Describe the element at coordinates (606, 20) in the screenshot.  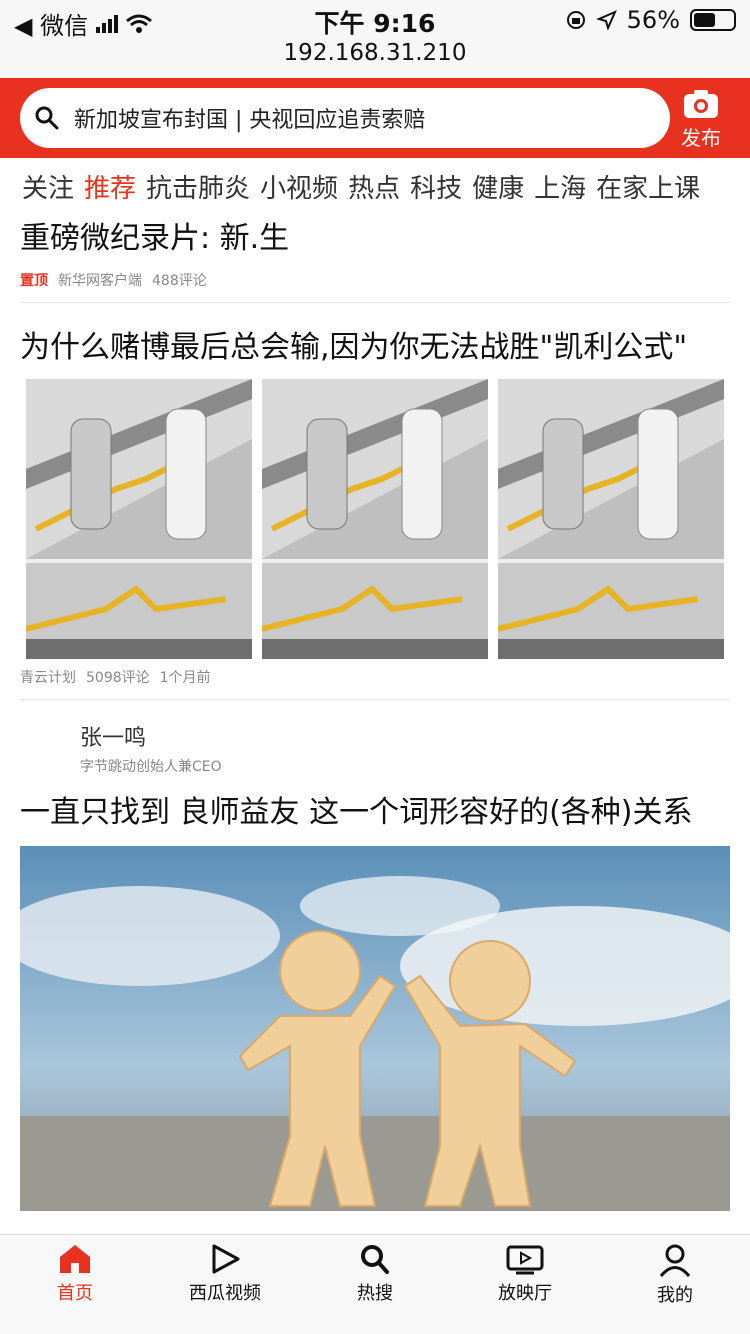
I see `location-arrow-icon` at that location.